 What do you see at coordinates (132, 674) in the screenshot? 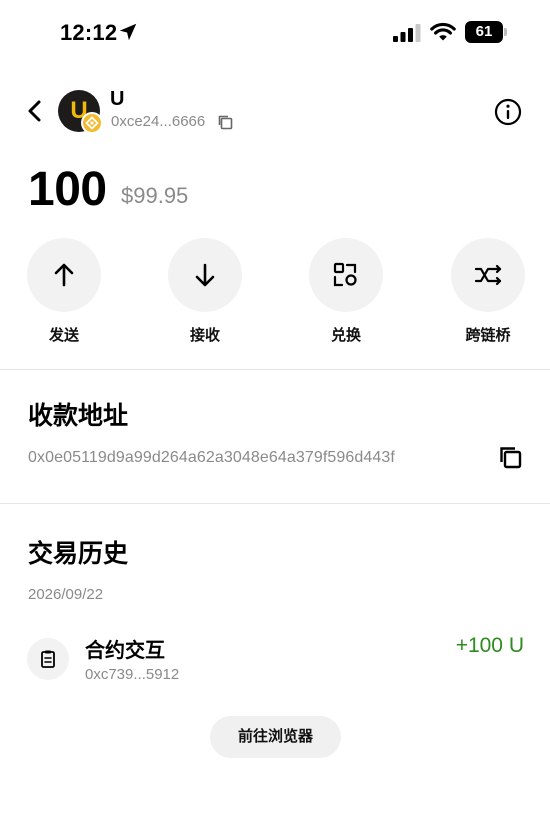
I see `transaction-hash: 0xc739...5912` at bounding box center [132, 674].